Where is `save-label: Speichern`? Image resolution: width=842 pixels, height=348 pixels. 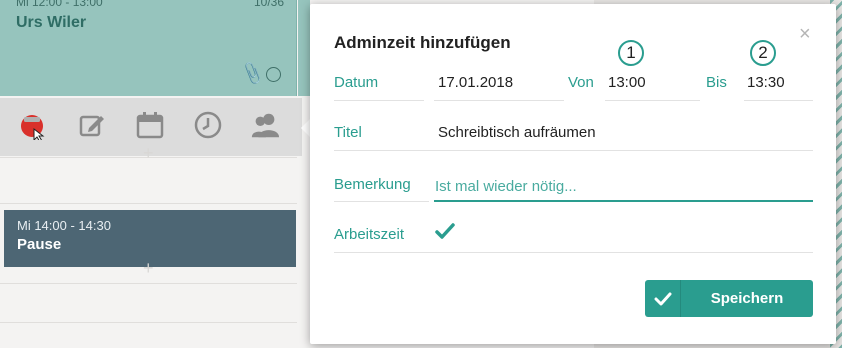
save-label: Speichern is located at coordinates (747, 298).